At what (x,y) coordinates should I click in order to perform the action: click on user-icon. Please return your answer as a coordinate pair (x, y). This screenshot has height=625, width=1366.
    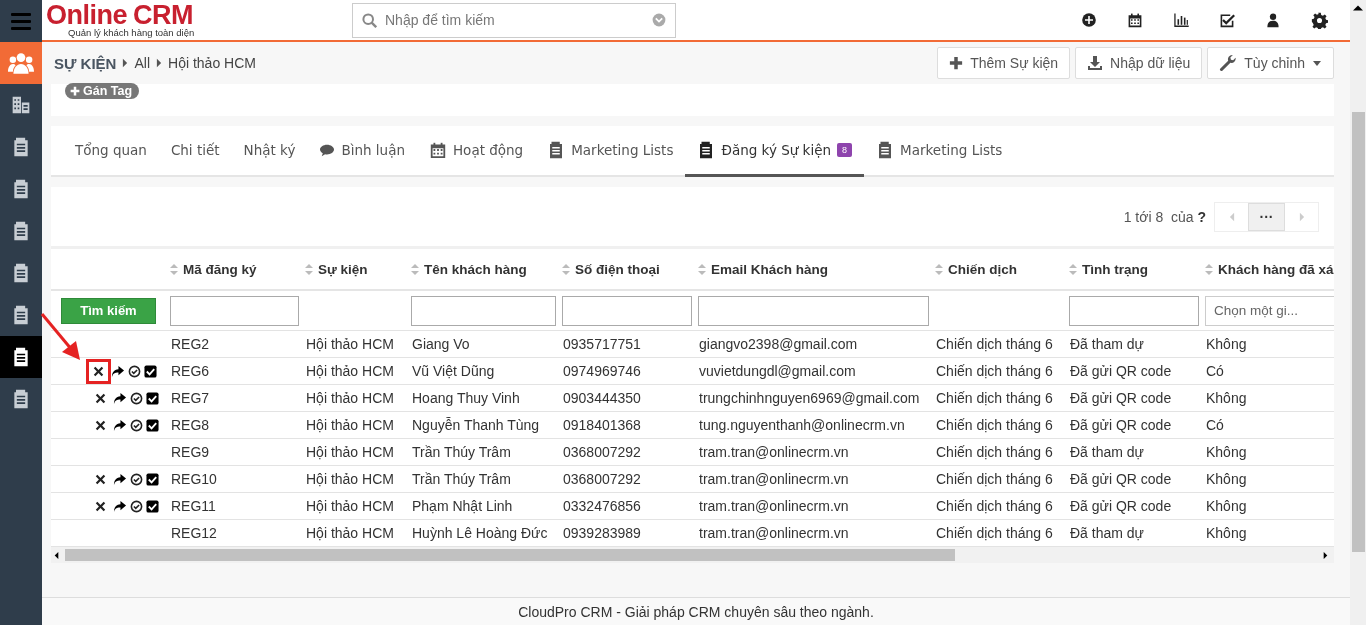
    Looking at the image, I should click on (1273, 20).